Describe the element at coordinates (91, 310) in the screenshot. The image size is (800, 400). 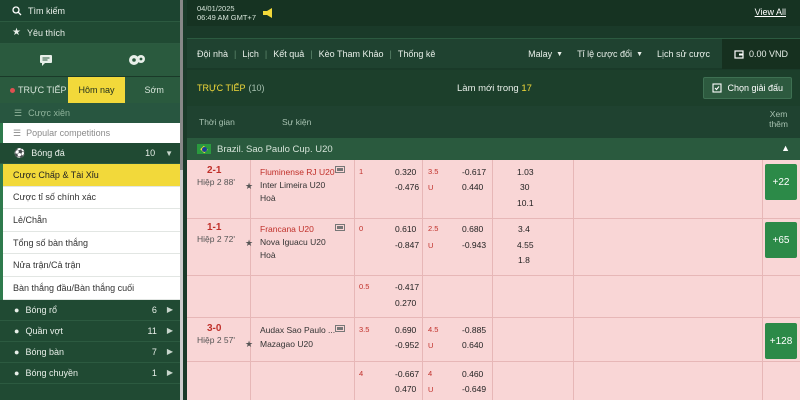
I see `sidebar-item-basketball: ● Bóng rổ 6 ▶` at that location.